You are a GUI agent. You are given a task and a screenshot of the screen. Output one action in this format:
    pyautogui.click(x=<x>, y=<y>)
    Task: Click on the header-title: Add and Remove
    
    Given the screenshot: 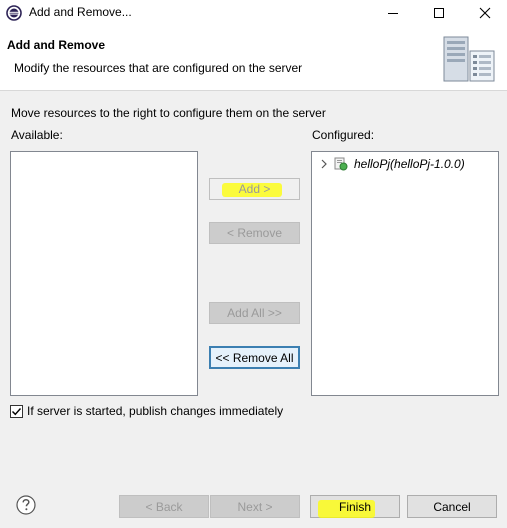 What is the action you would take?
    pyautogui.click(x=56, y=45)
    